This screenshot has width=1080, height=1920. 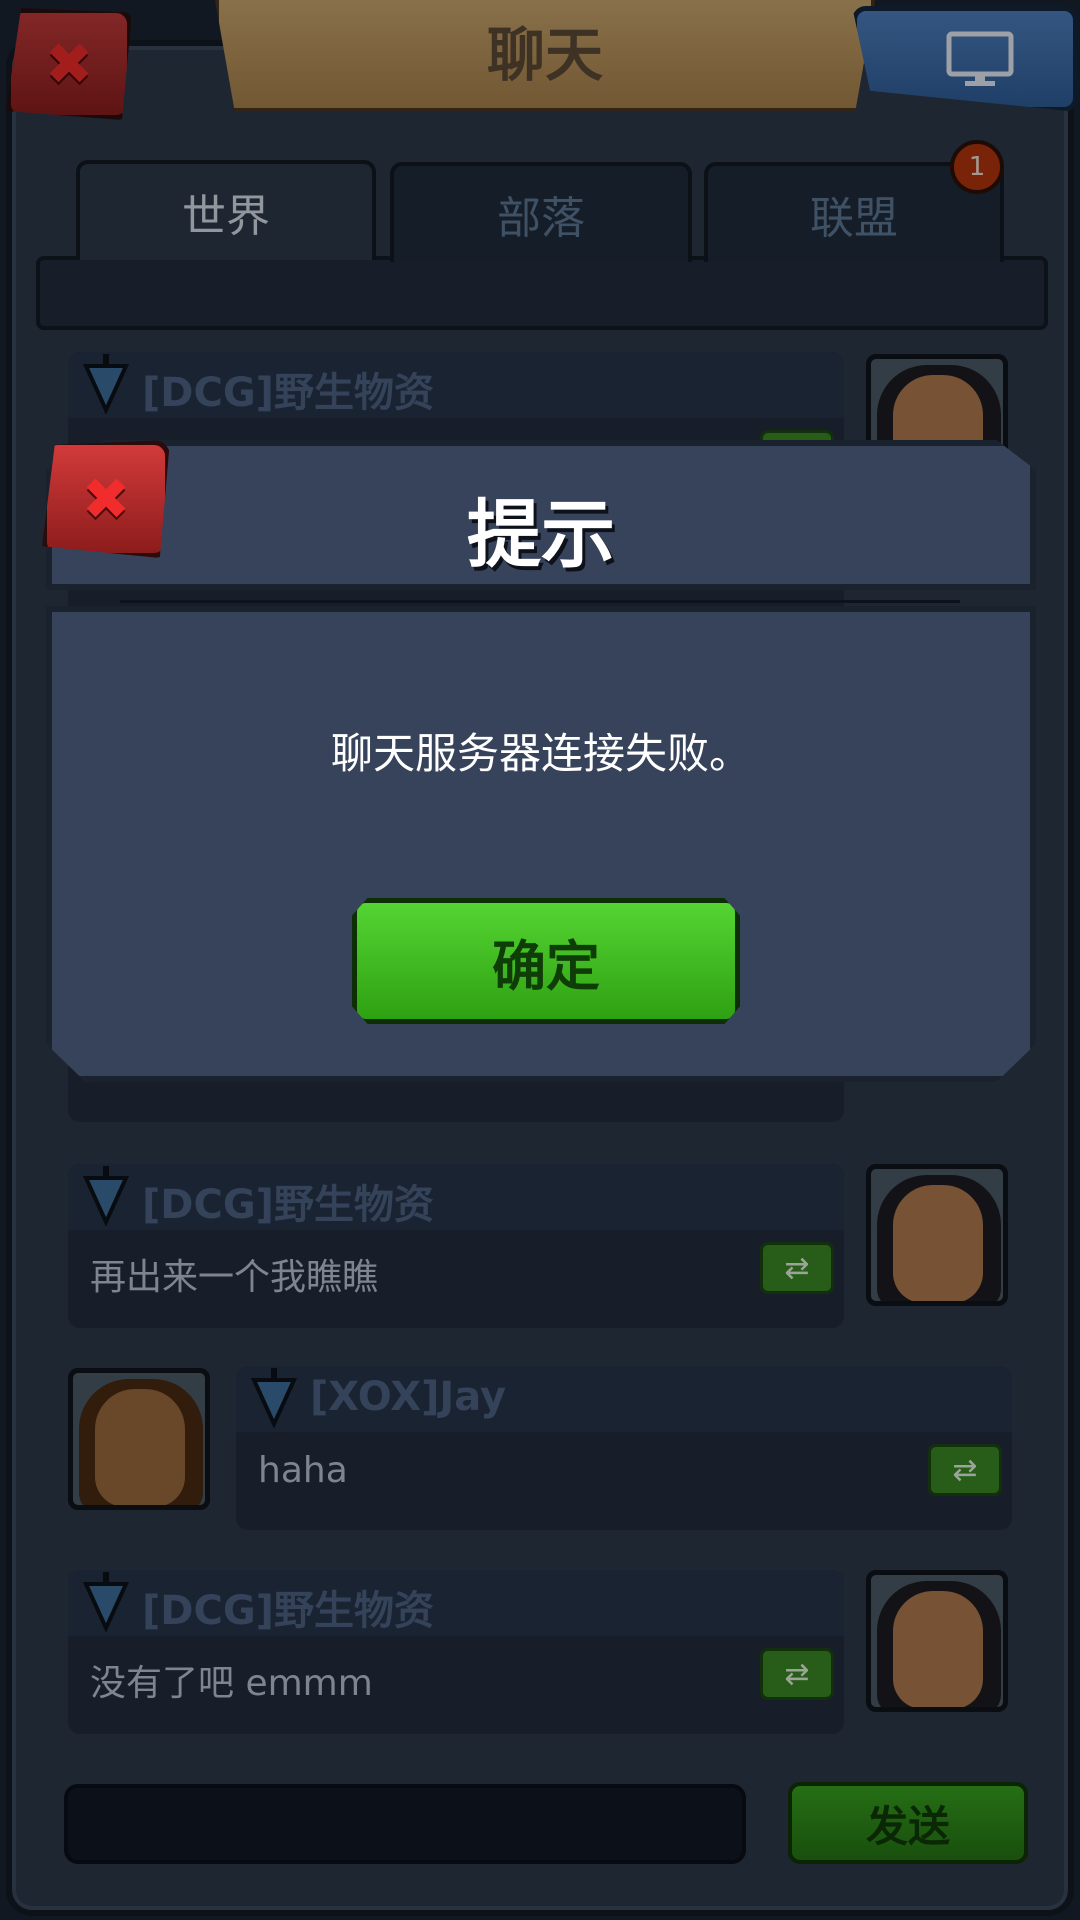 I want to click on close-icon: ✖, so click(x=106, y=499).